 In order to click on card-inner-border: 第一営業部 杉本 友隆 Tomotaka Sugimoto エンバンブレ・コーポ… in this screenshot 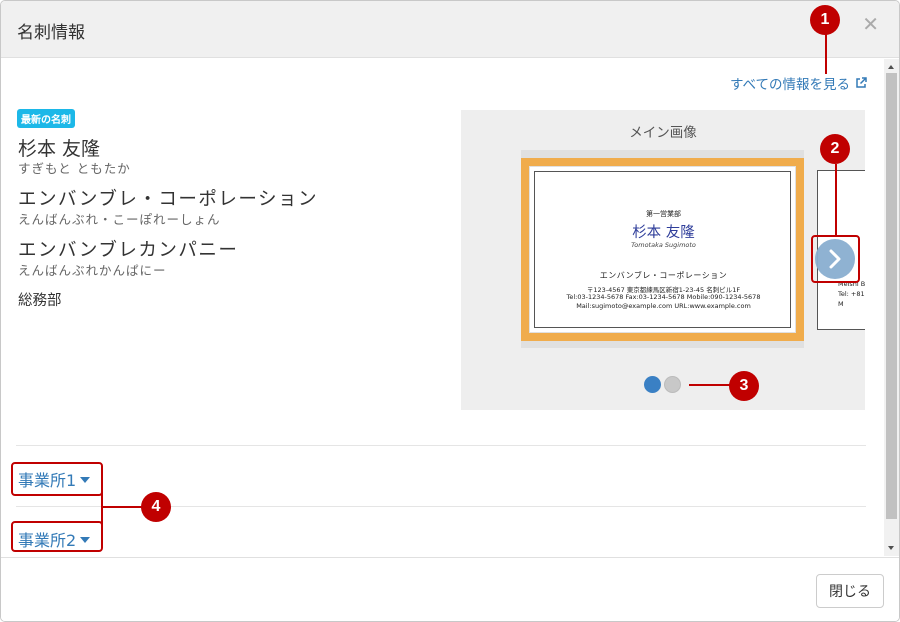, I will do `click(662, 249)`.